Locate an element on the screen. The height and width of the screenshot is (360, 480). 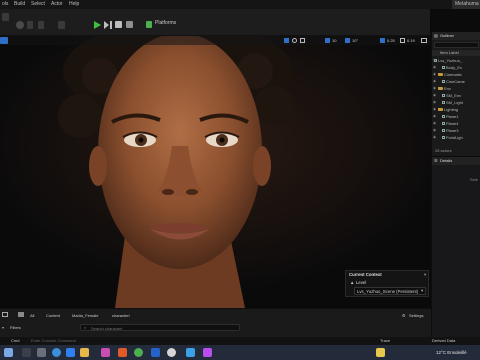
cinematics-icon is located at coordinates (61, 25).